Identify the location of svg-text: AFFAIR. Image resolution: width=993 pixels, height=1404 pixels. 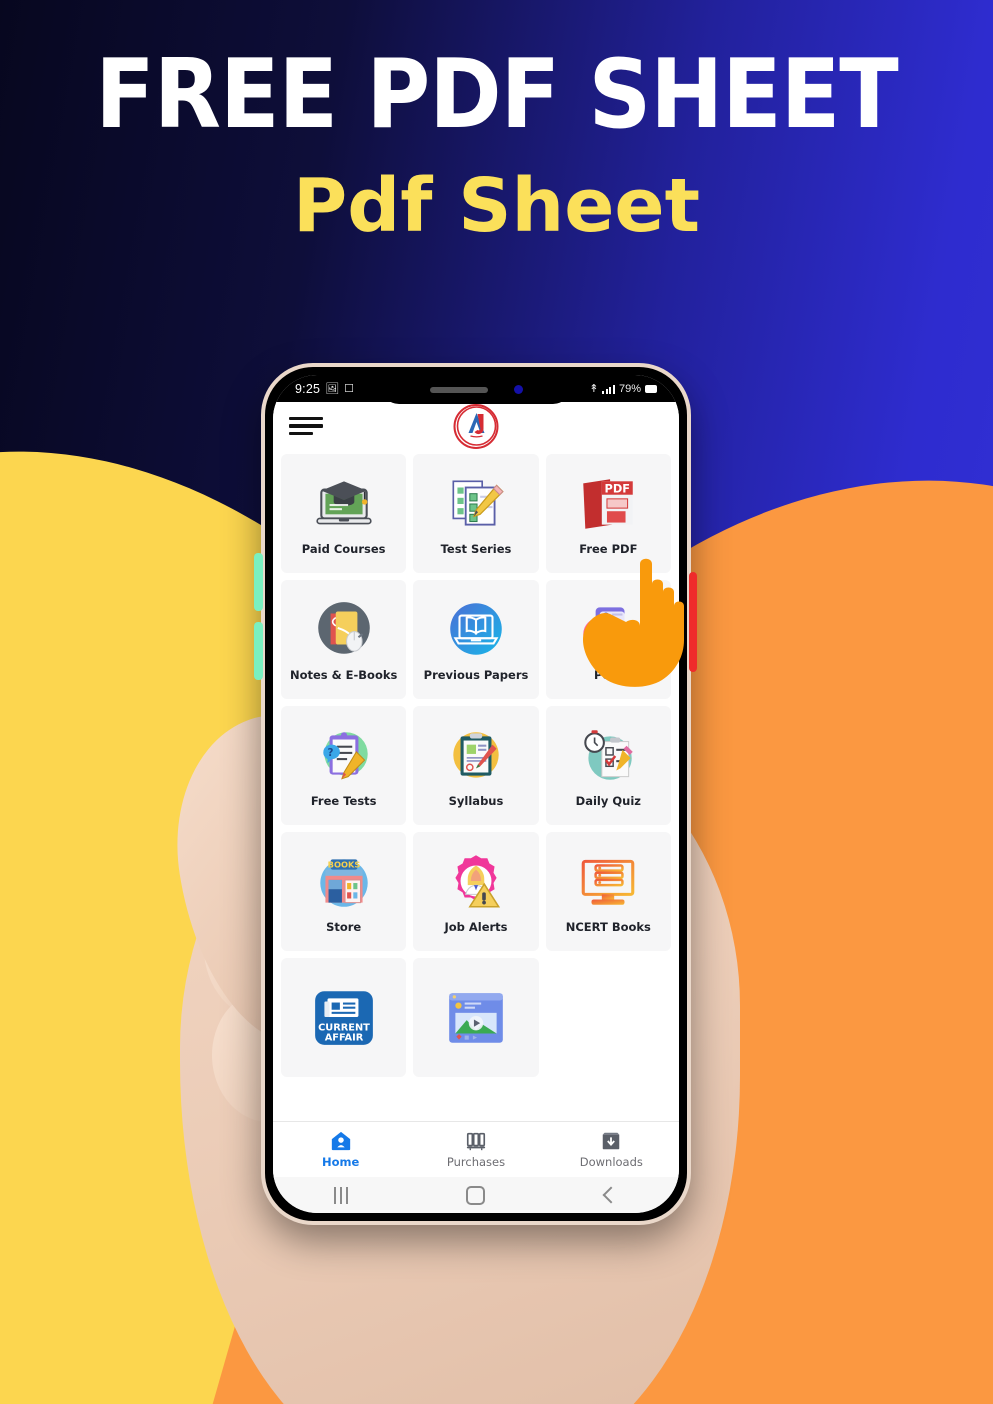
(343, 1037).